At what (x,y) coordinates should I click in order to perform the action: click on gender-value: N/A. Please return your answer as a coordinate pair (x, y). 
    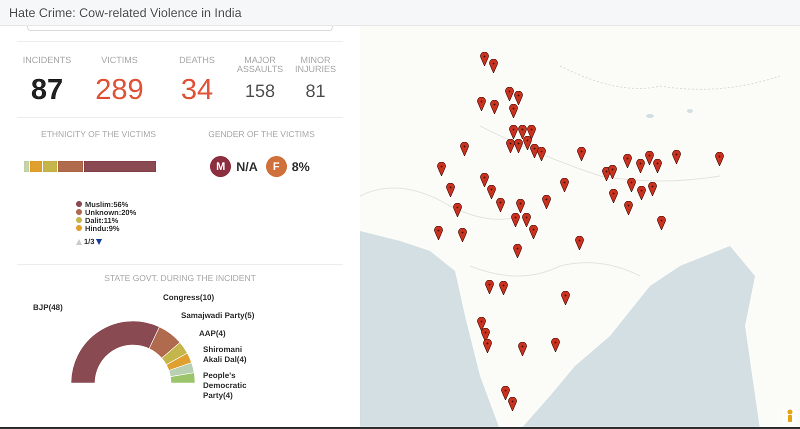
    Looking at the image, I should click on (247, 167).